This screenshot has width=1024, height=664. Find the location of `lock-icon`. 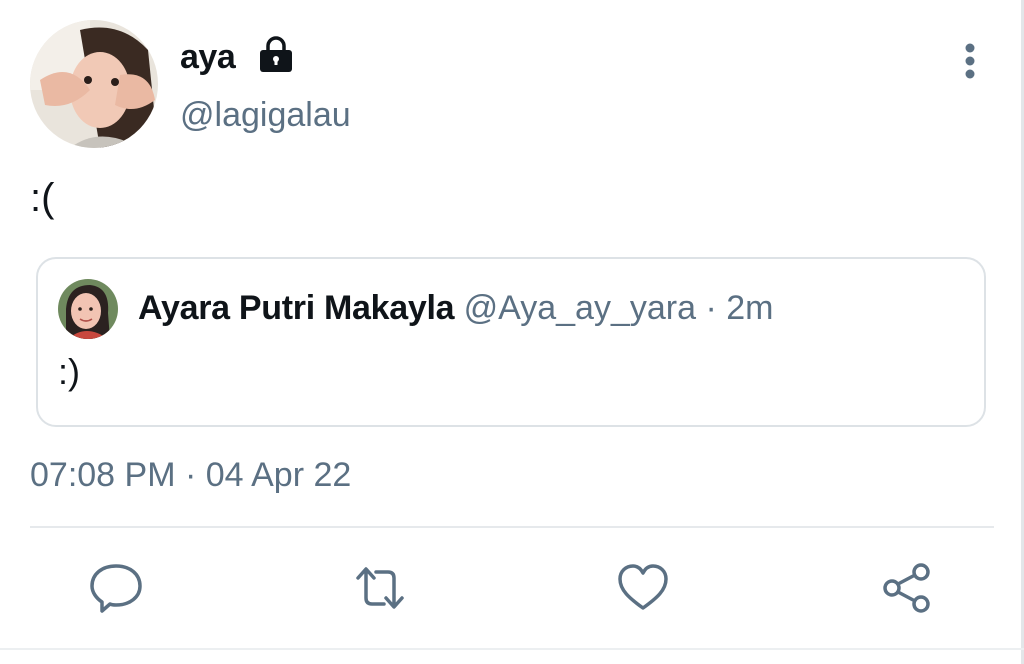

lock-icon is located at coordinates (276, 54).